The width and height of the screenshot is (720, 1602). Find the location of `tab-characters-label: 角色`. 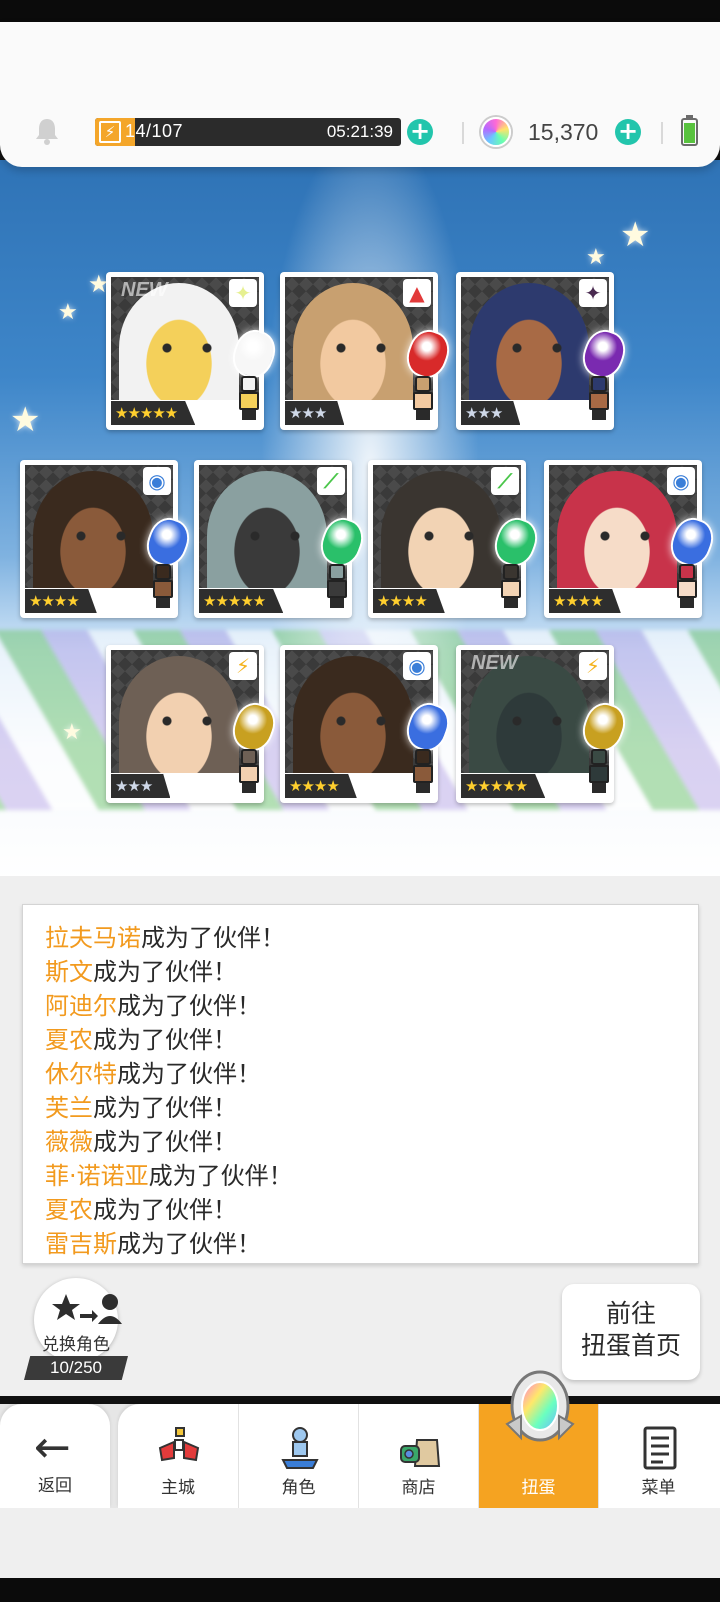

tab-characters-label: 角色 is located at coordinates (298, 1488).